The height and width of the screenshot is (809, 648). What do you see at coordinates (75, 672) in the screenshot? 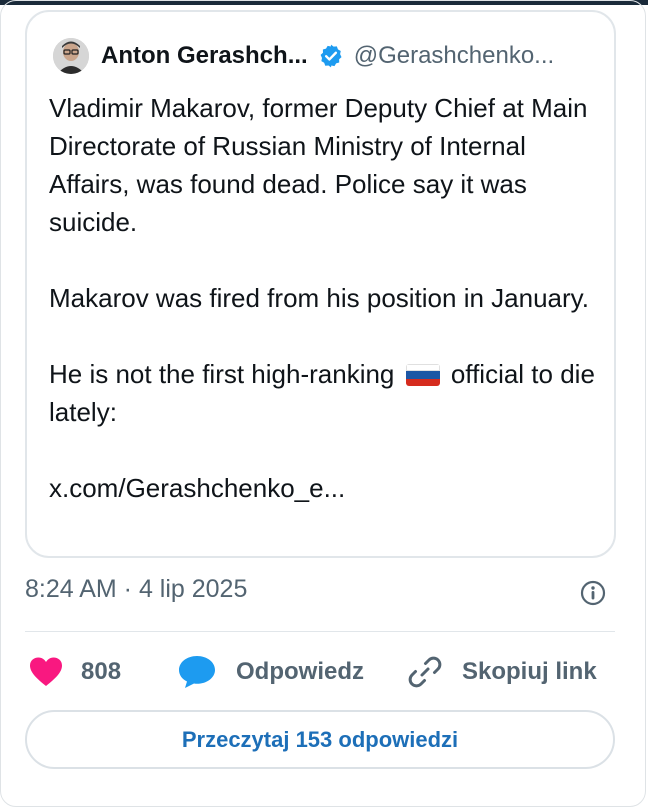
I see `like-button: 808` at bounding box center [75, 672].